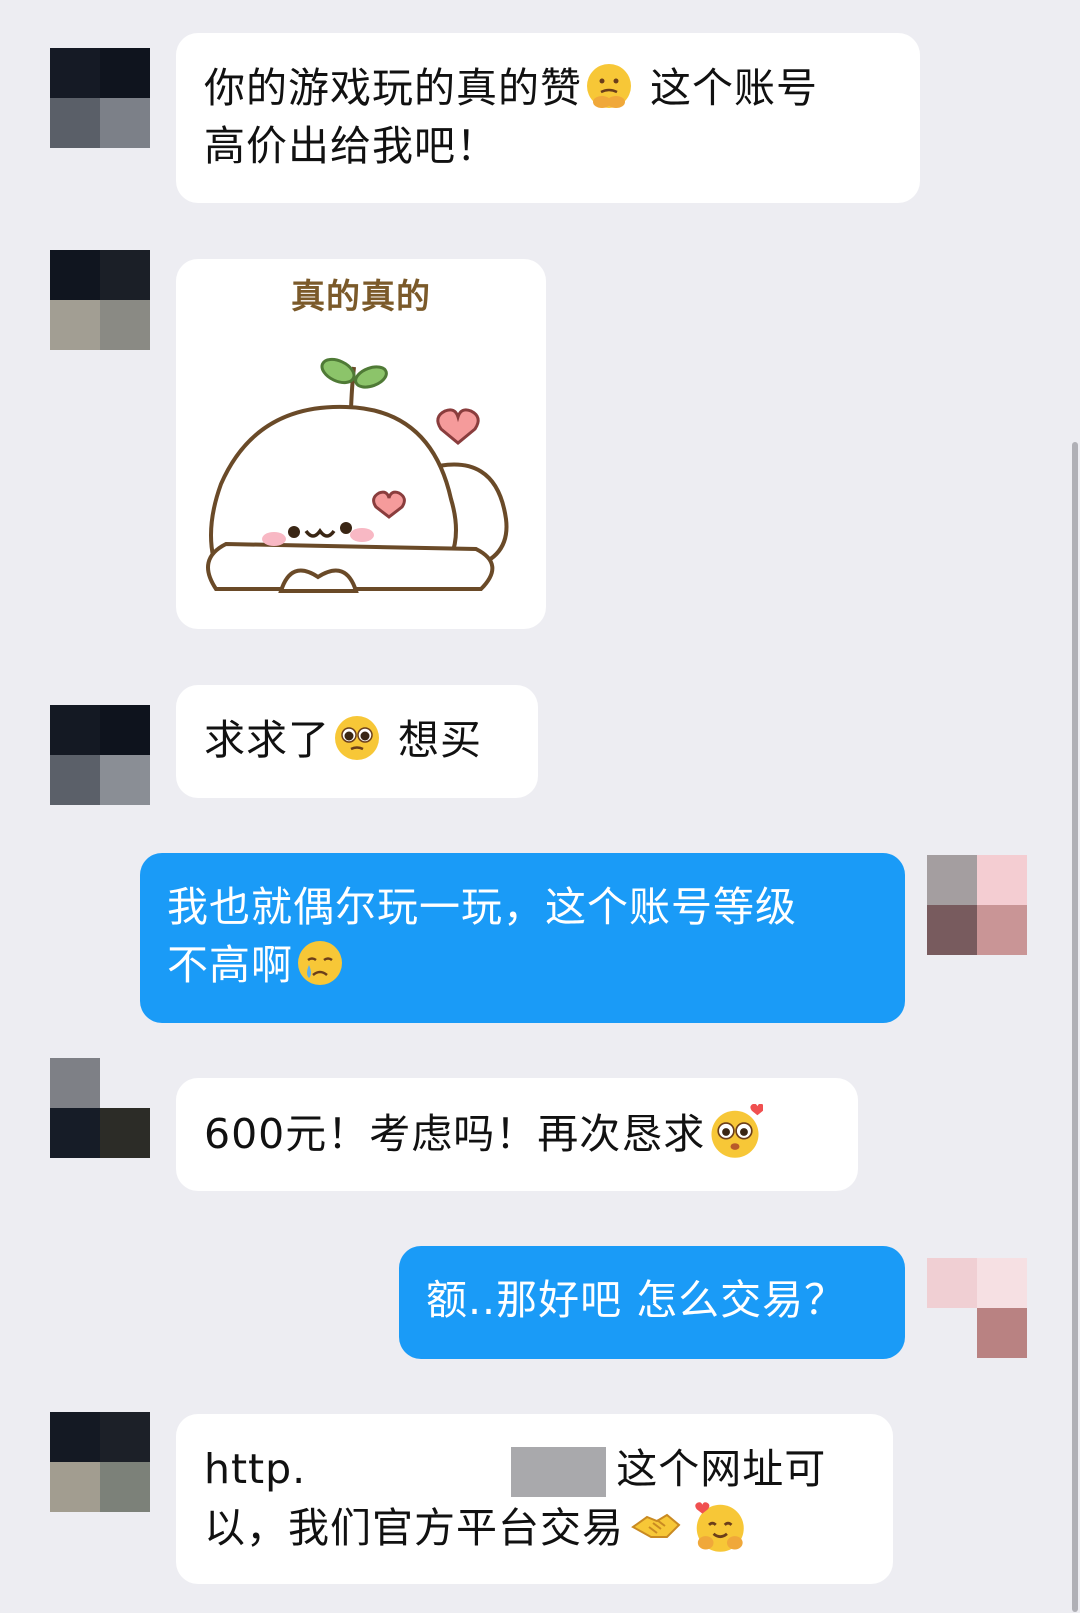 The width and height of the screenshot is (1080, 1613). What do you see at coordinates (737, 1131) in the screenshot?
I see `starry-eyes-heart-face-icon` at bounding box center [737, 1131].